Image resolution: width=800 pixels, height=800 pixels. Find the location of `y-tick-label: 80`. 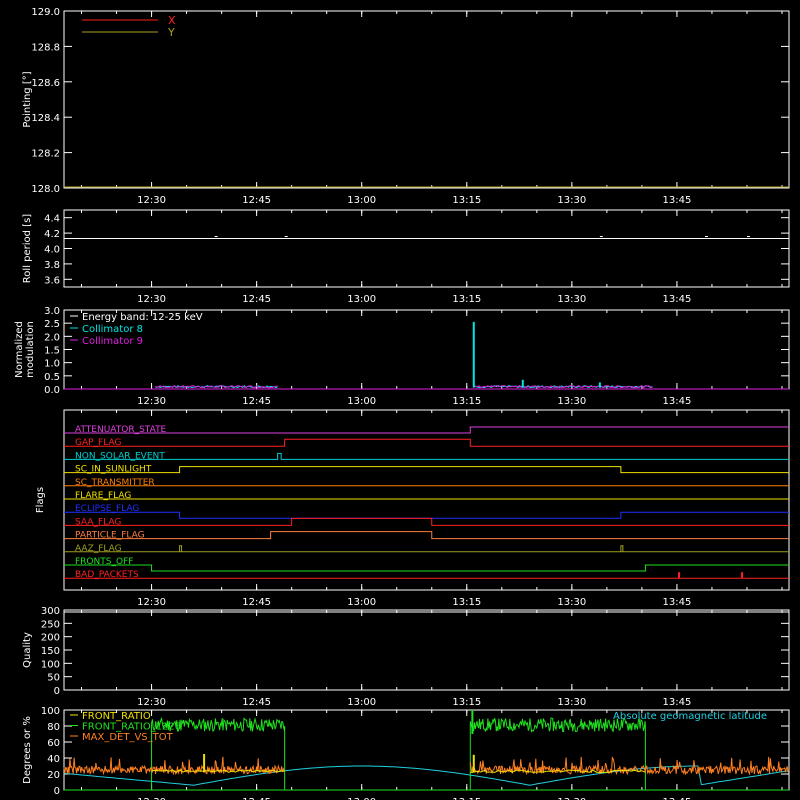

y-tick-label: 80 is located at coordinates (53, 727).